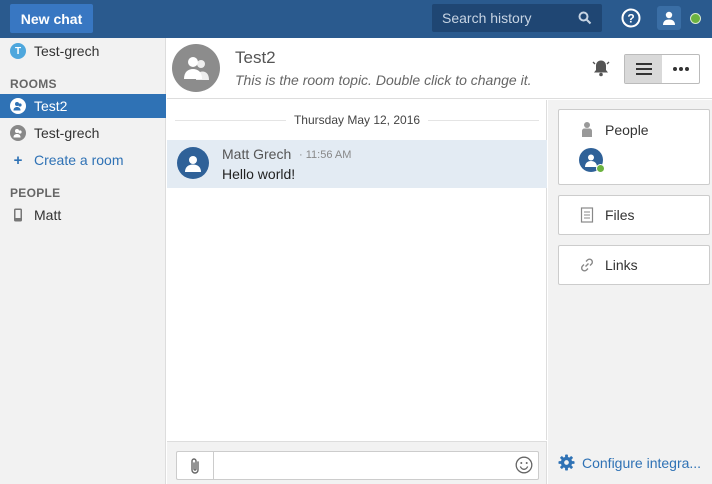  What do you see at coordinates (83, 215) in the screenshot?
I see `sidebar-item-person-matt: Matt` at bounding box center [83, 215].